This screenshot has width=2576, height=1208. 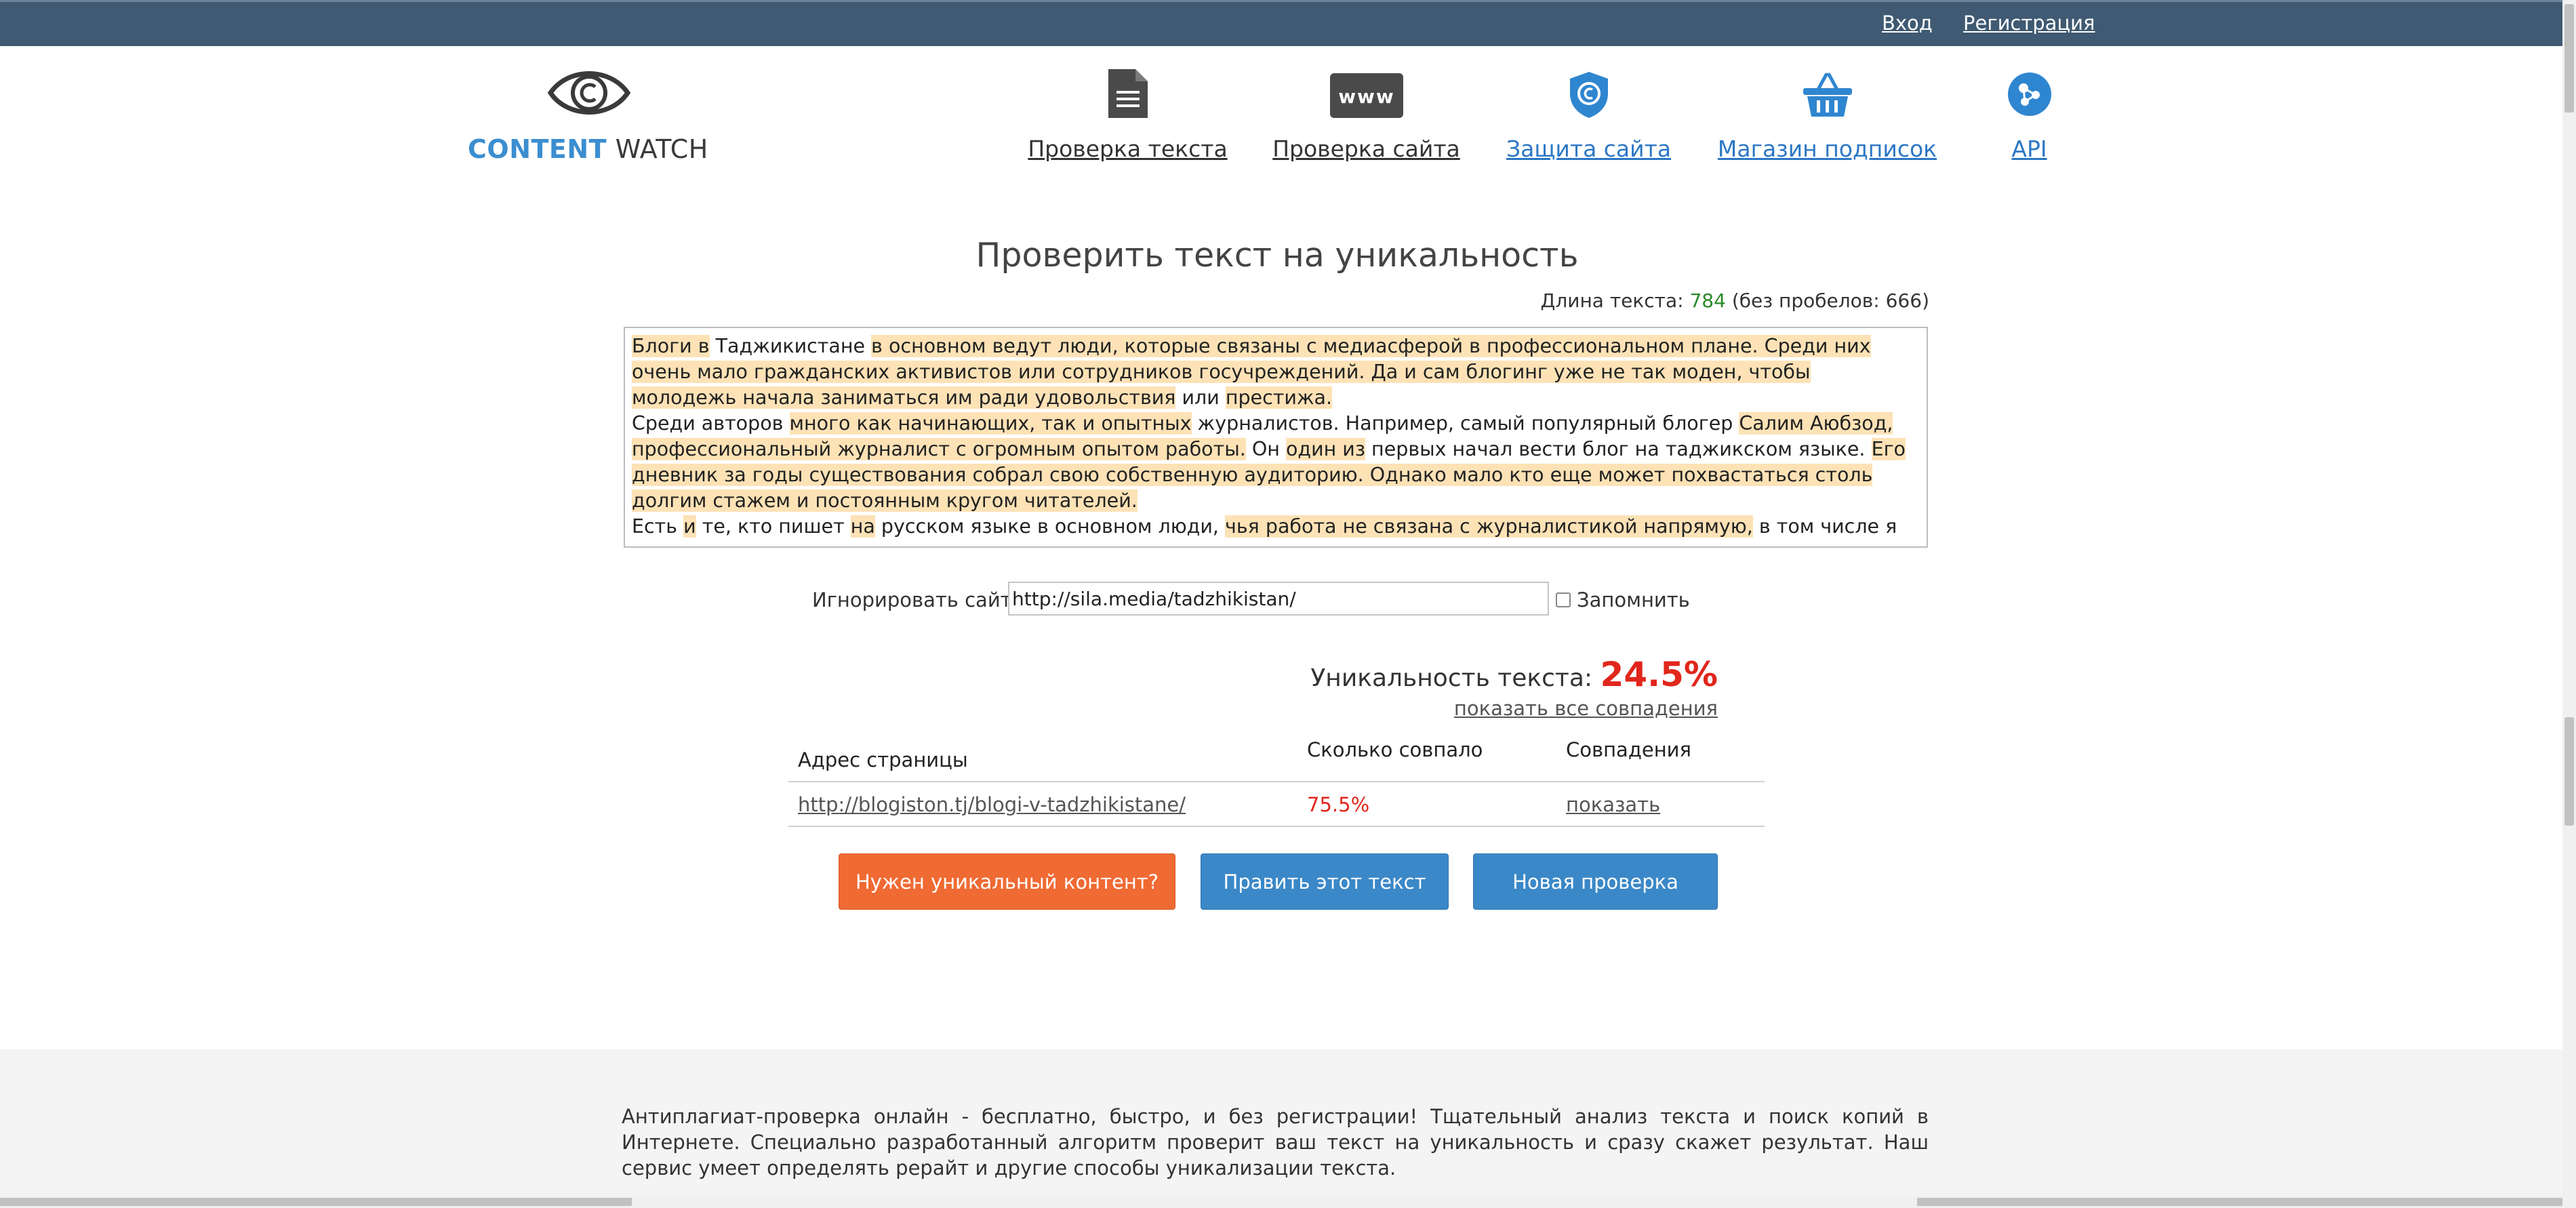 What do you see at coordinates (1907, 23) in the screenshot?
I see `login-link: Вход` at bounding box center [1907, 23].